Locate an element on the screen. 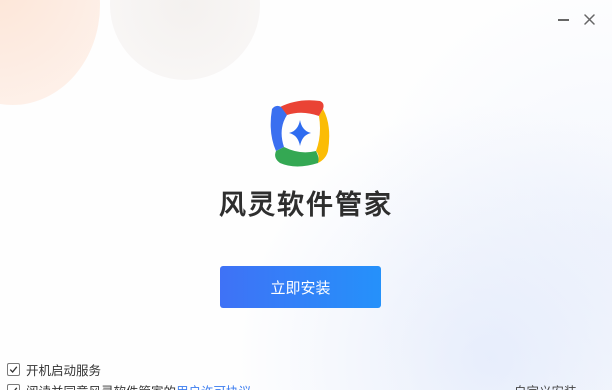 The width and height of the screenshot is (612, 390). agreement-checkbox is located at coordinates (13, 387).